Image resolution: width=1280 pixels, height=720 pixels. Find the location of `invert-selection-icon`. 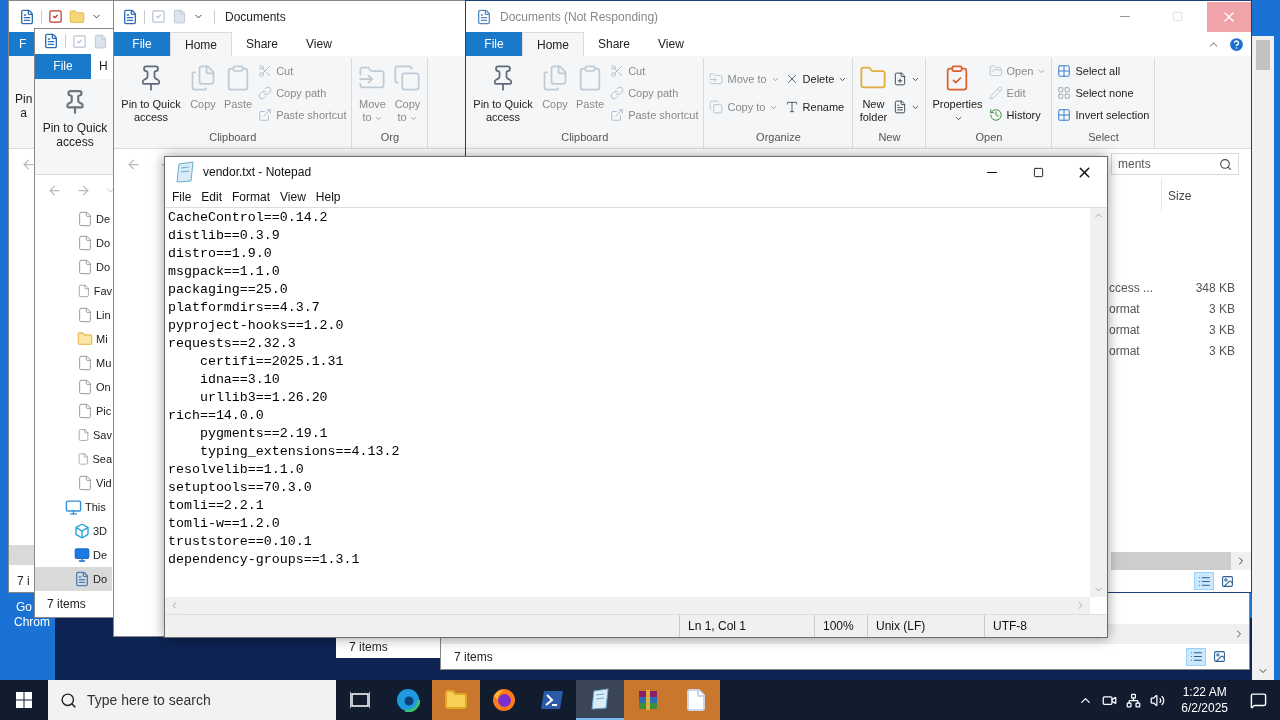

invert-selection-icon is located at coordinates (1064, 115).